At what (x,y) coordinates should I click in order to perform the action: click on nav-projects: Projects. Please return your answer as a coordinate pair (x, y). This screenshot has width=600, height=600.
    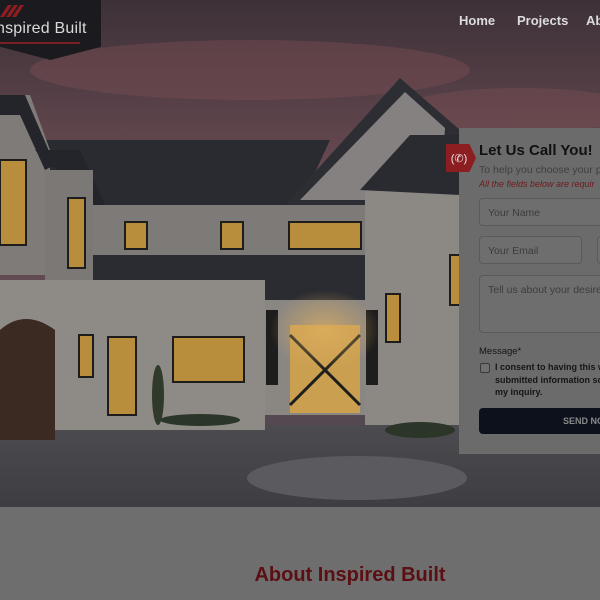
    Looking at the image, I should click on (542, 20).